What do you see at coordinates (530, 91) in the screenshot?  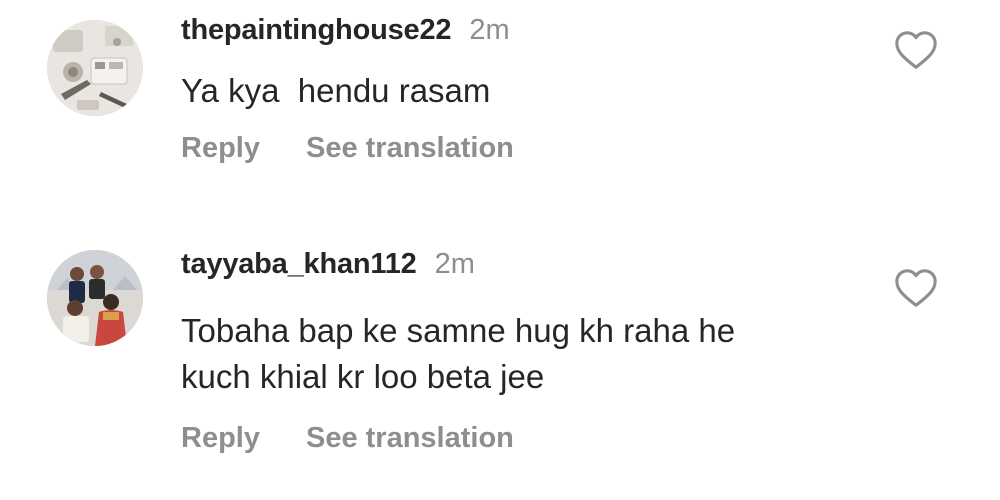 I see `comment-text: Ya kya hendu rasam` at bounding box center [530, 91].